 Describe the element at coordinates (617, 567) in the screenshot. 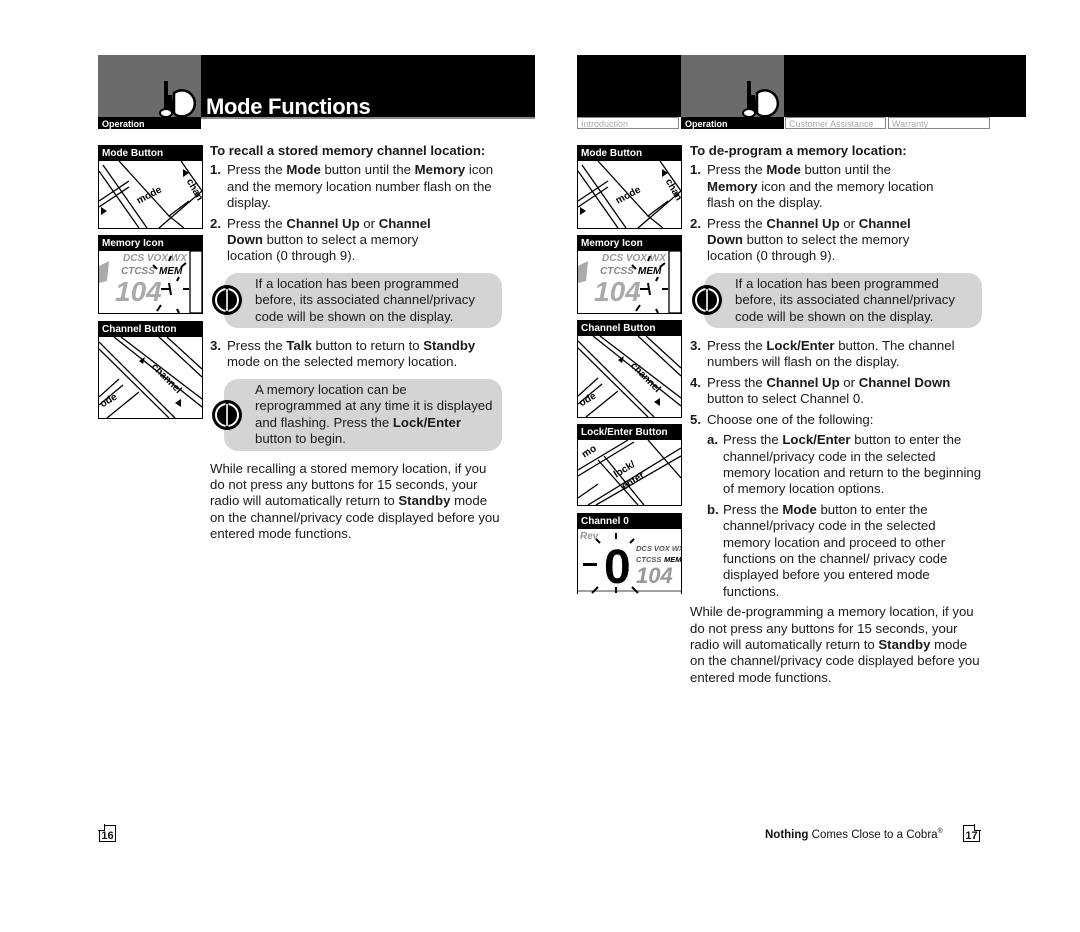

I see `svg-text: 0` at that location.